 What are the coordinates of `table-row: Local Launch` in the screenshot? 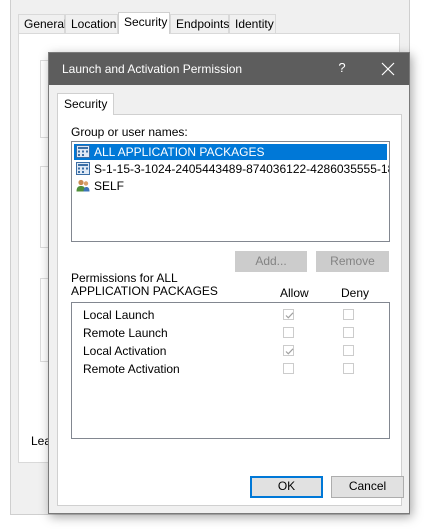 It's located at (230, 315).